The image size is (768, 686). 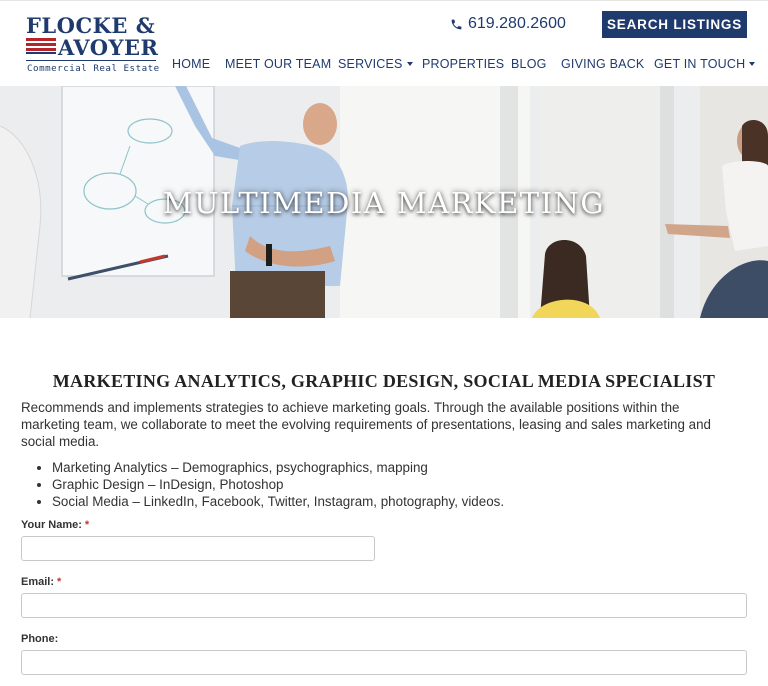 I want to click on phone-icon, so click(x=456, y=24).